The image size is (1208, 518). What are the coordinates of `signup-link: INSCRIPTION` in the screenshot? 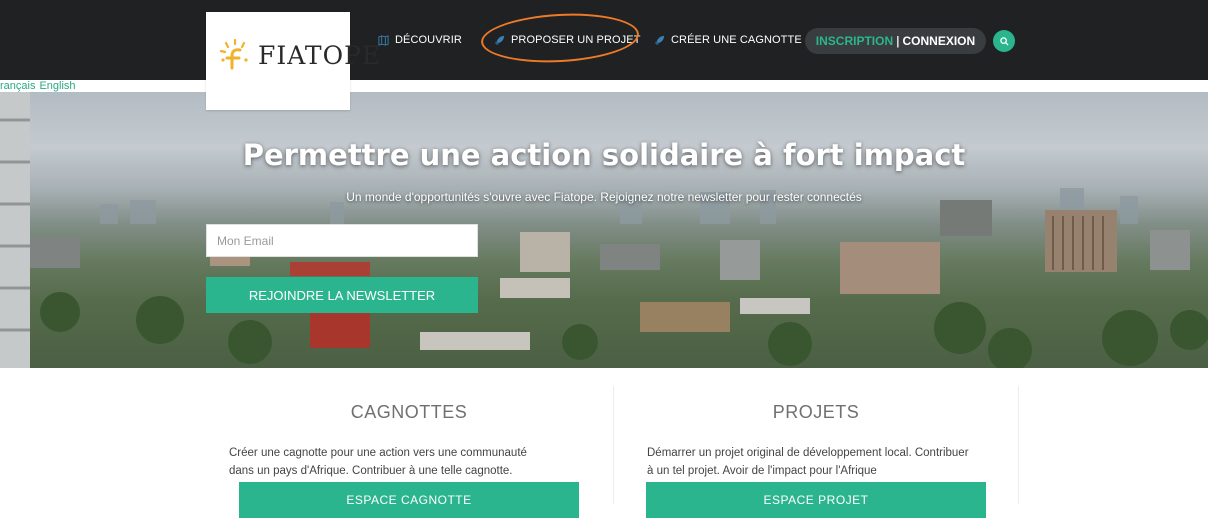 It's located at (854, 41).